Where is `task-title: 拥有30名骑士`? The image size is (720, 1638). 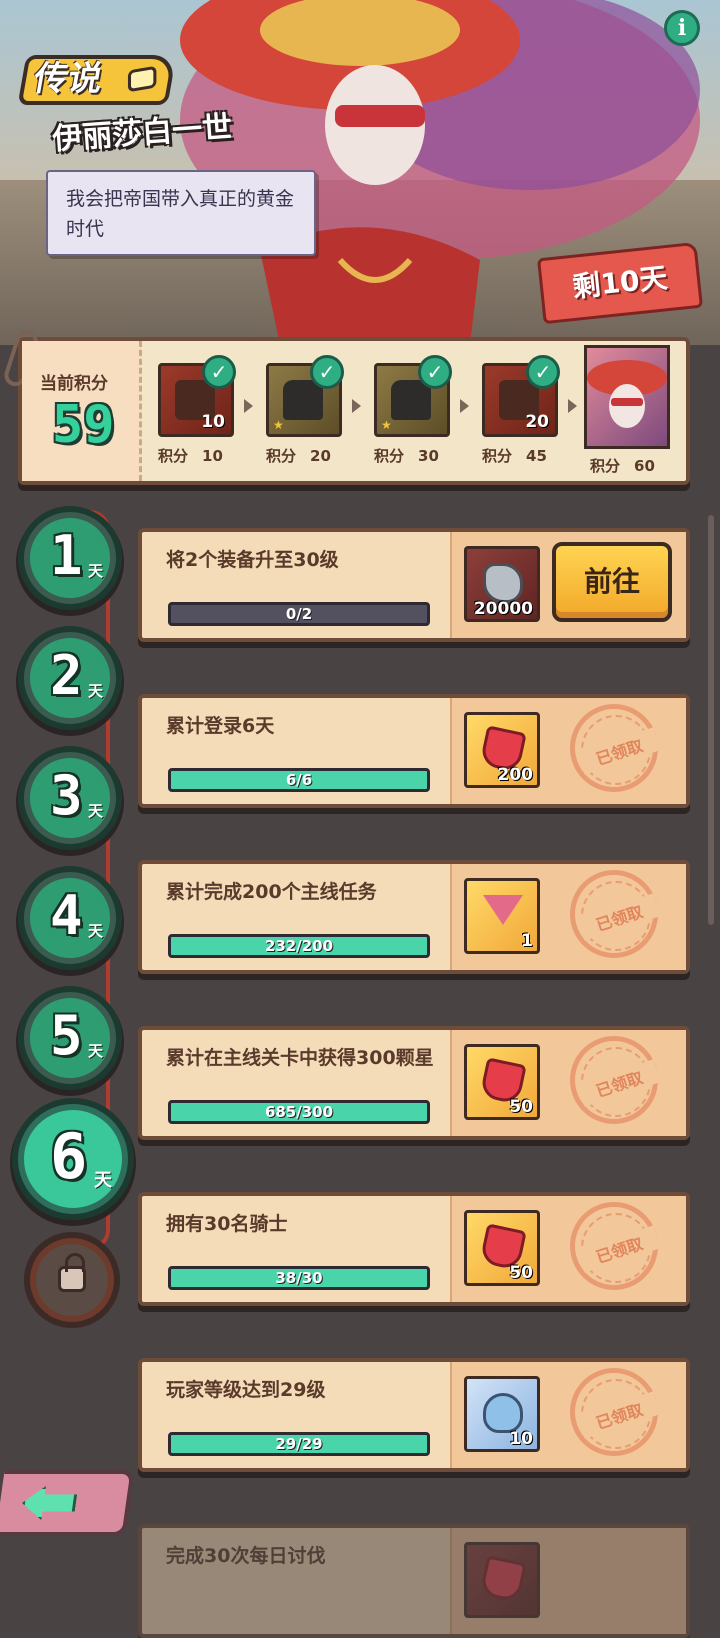
task-title: 拥有30名骑士 is located at coordinates (227, 1224).